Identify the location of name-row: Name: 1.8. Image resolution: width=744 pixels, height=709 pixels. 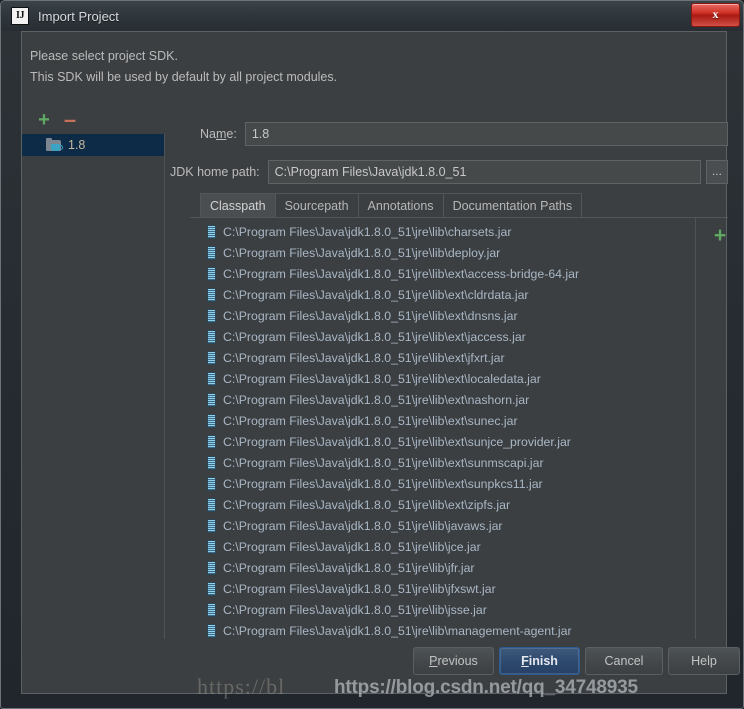
(464, 134).